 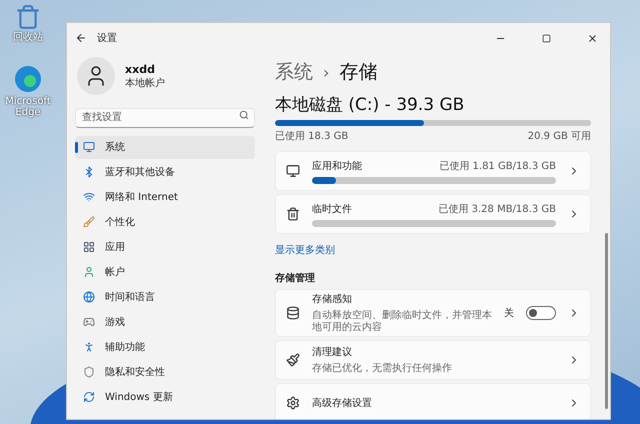 I want to click on user-icon, so click(x=89, y=272).